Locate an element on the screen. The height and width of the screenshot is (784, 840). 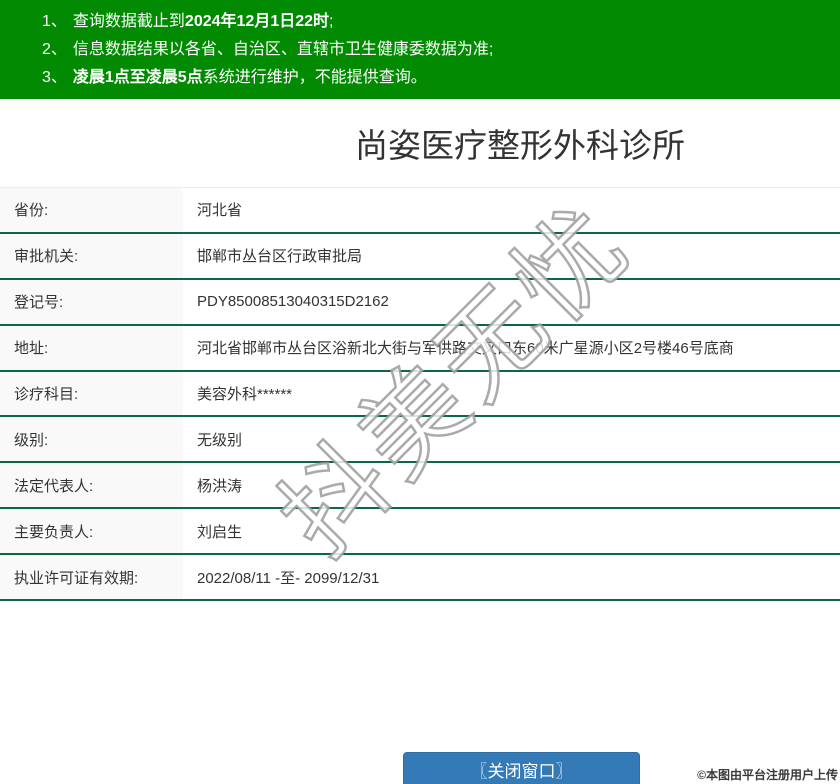
row-value: 2022/08/11 -至- 2099/12/31 is located at coordinates (511, 577).